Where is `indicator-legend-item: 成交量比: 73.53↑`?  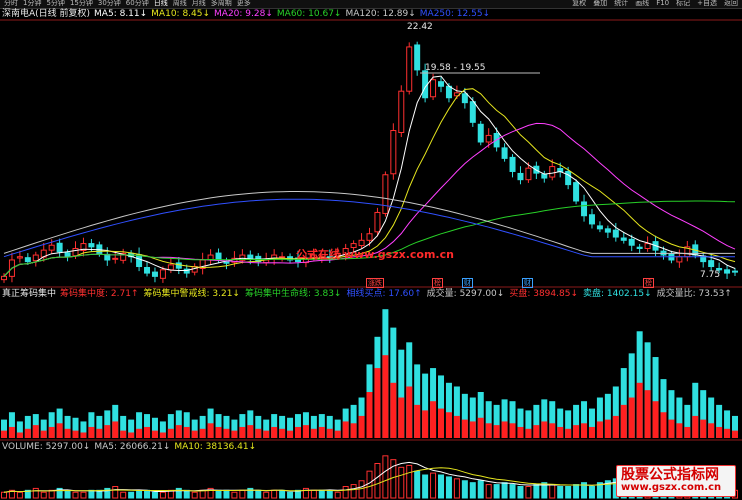
indicator-legend-item: 成交量比: 73.53↑ is located at coordinates (694, 294).